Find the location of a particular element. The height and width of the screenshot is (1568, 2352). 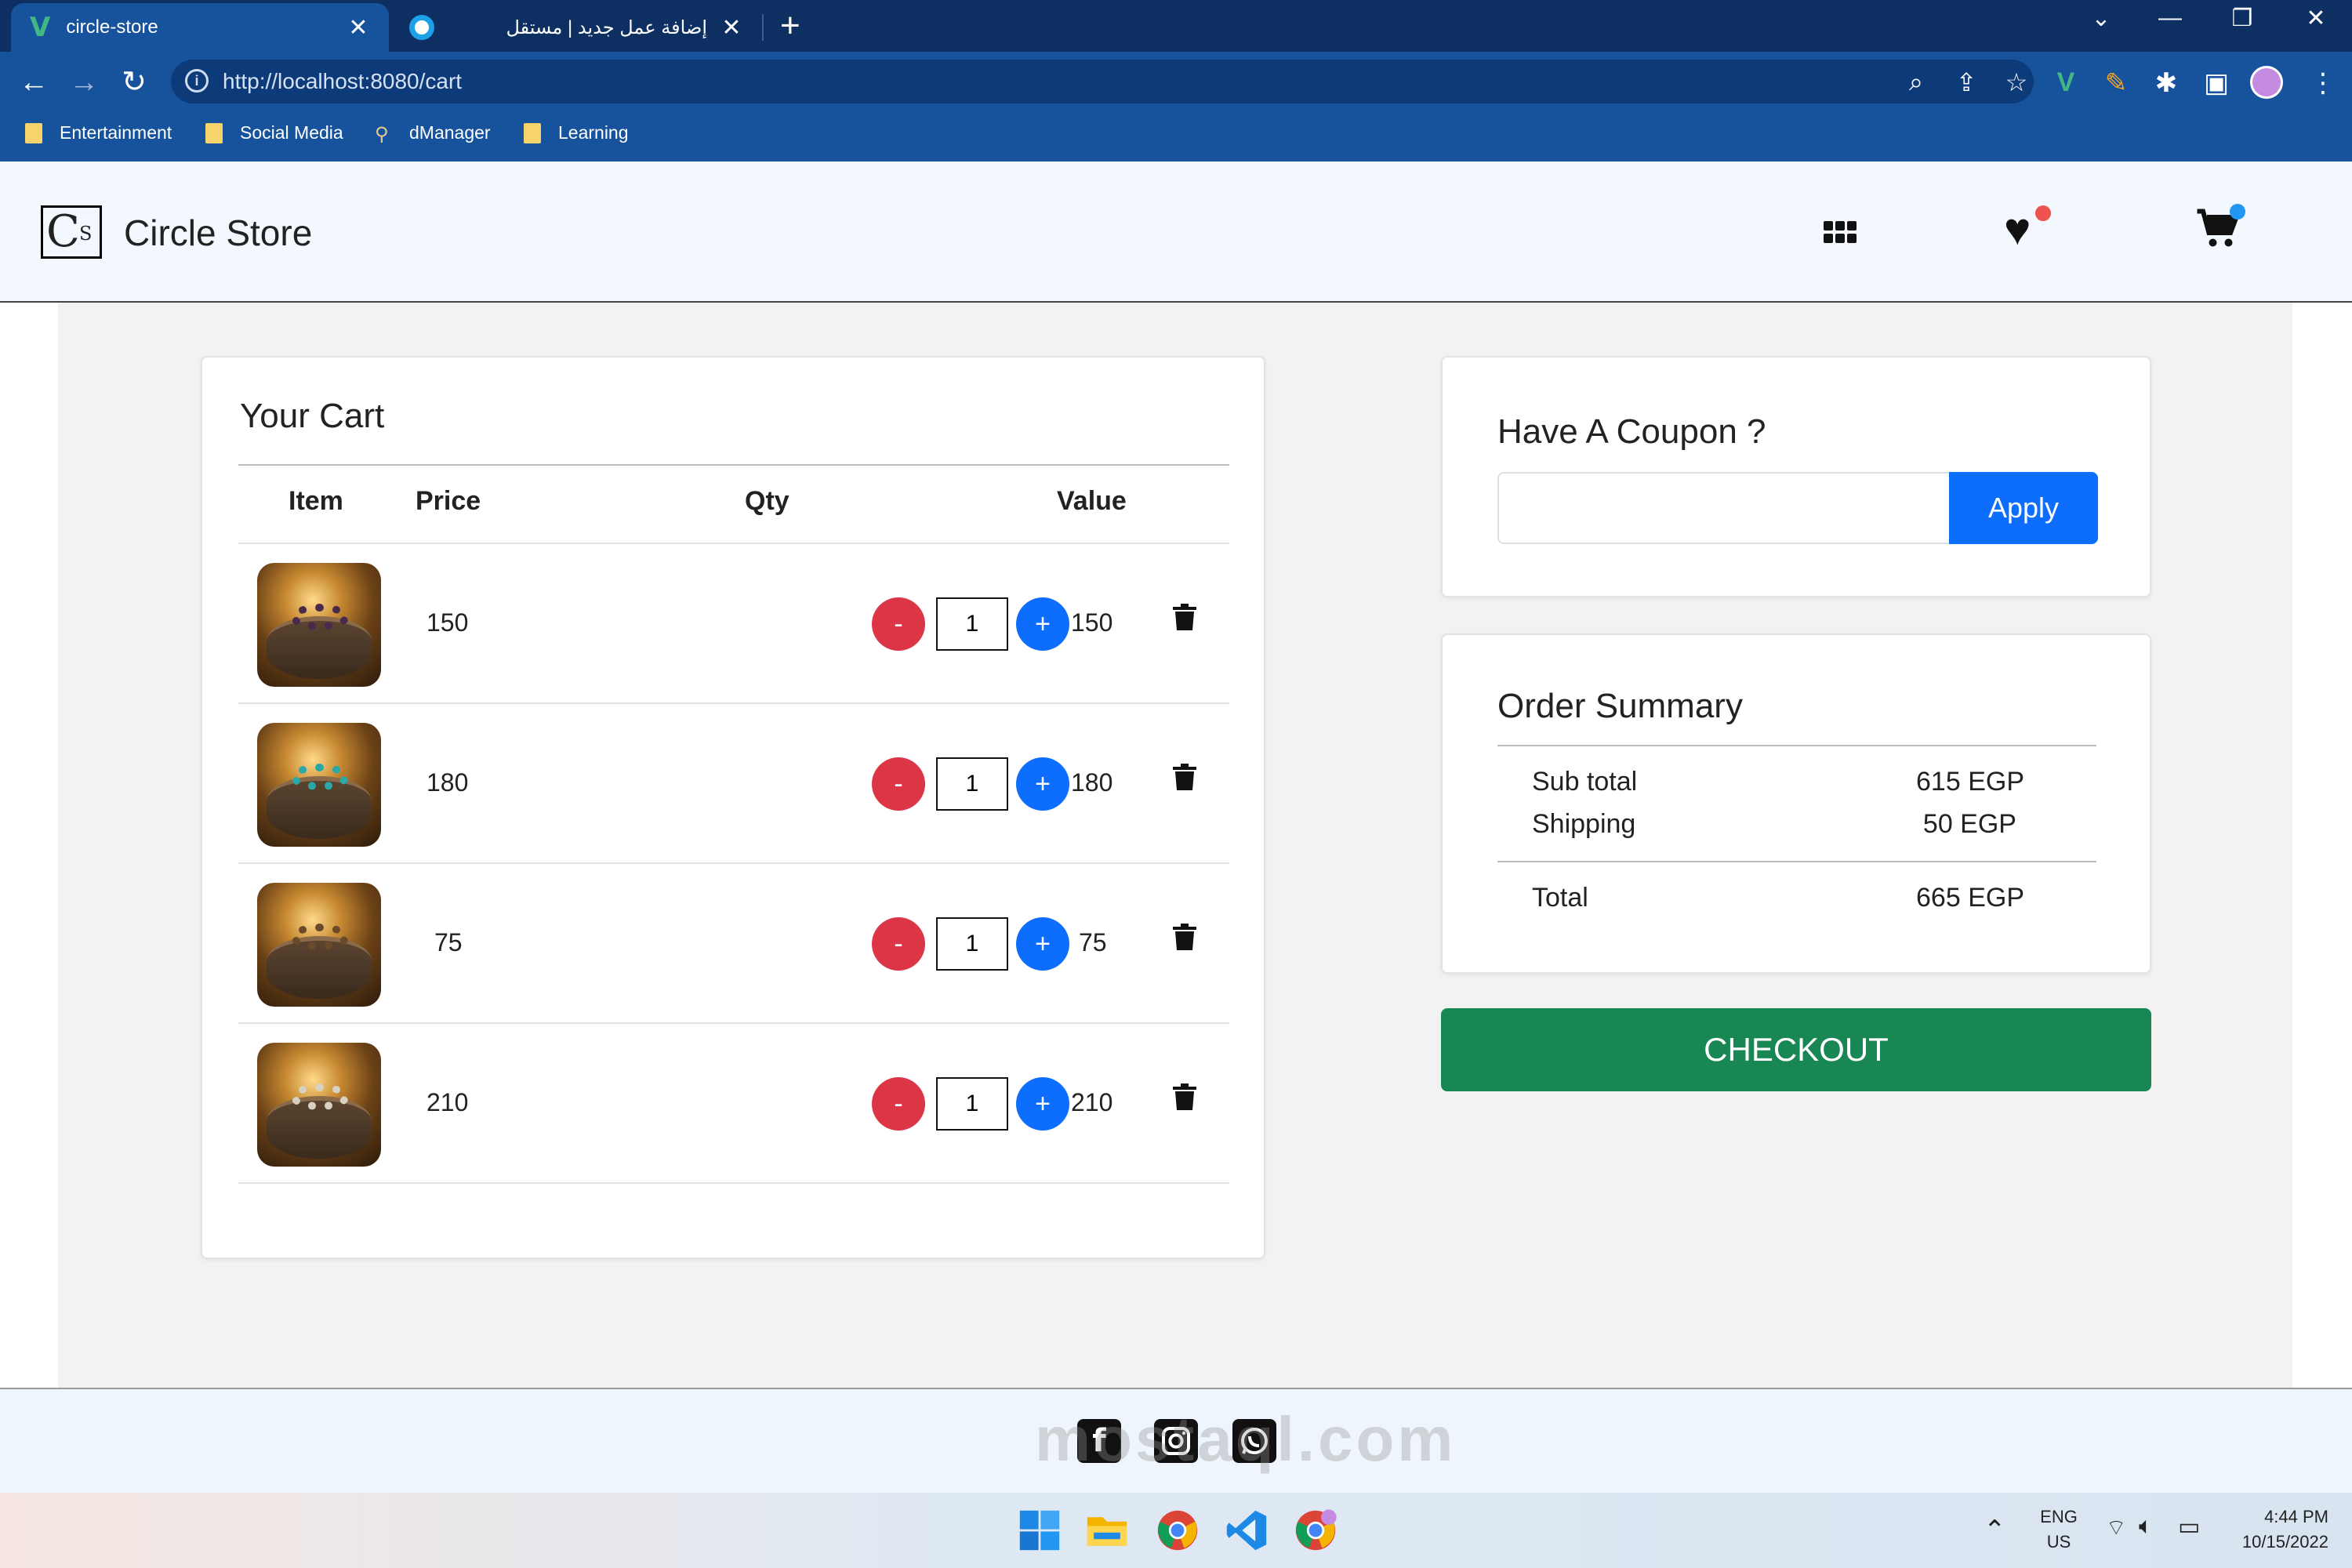

language-indicator: ENG US is located at coordinates (2058, 1529).